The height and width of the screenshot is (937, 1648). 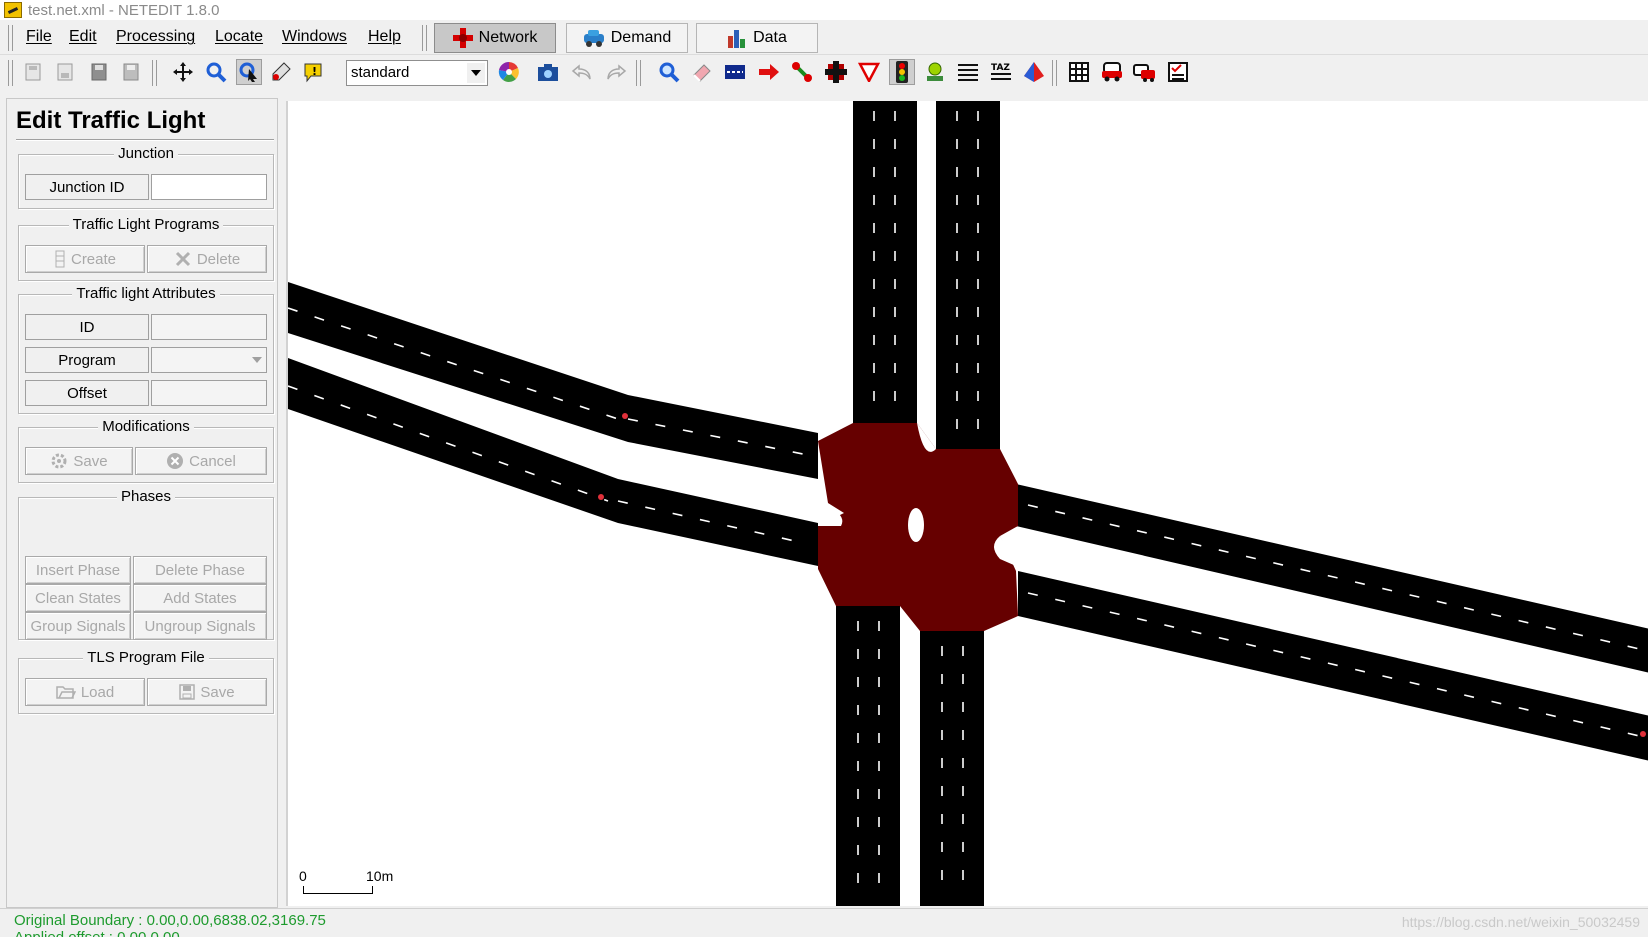 What do you see at coordinates (770, 37) in the screenshot?
I see `data-mode-label: Data` at bounding box center [770, 37].